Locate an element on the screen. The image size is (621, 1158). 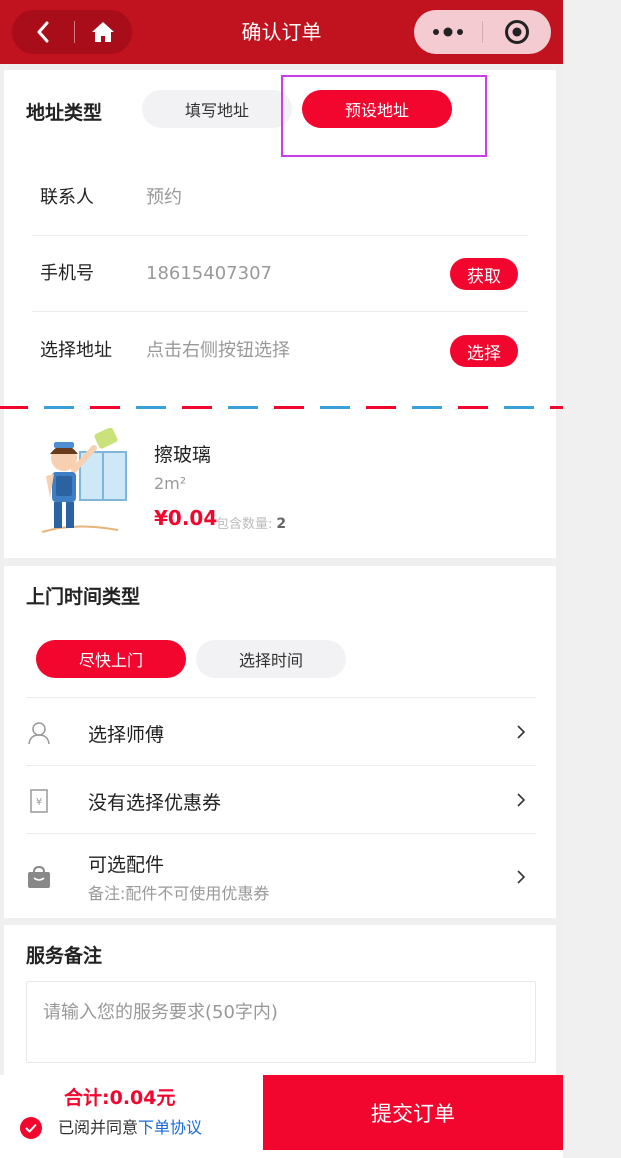
accessories-note: 备注:配件不可使用优惠券 is located at coordinates (179, 893).